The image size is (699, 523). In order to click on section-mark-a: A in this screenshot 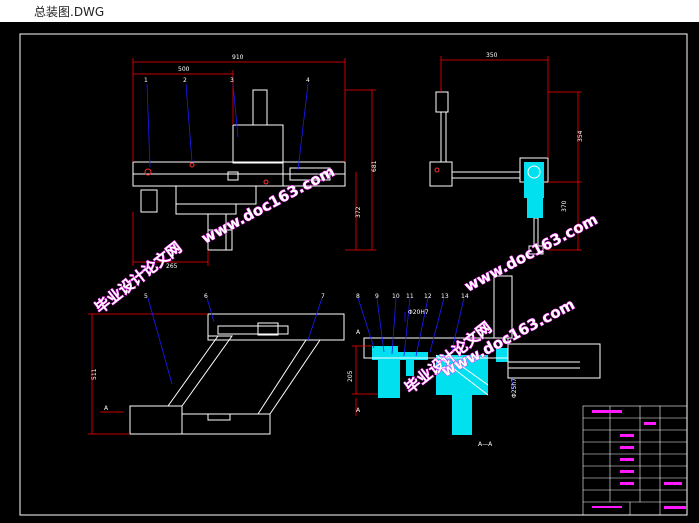, I will do `click(106, 408)`.